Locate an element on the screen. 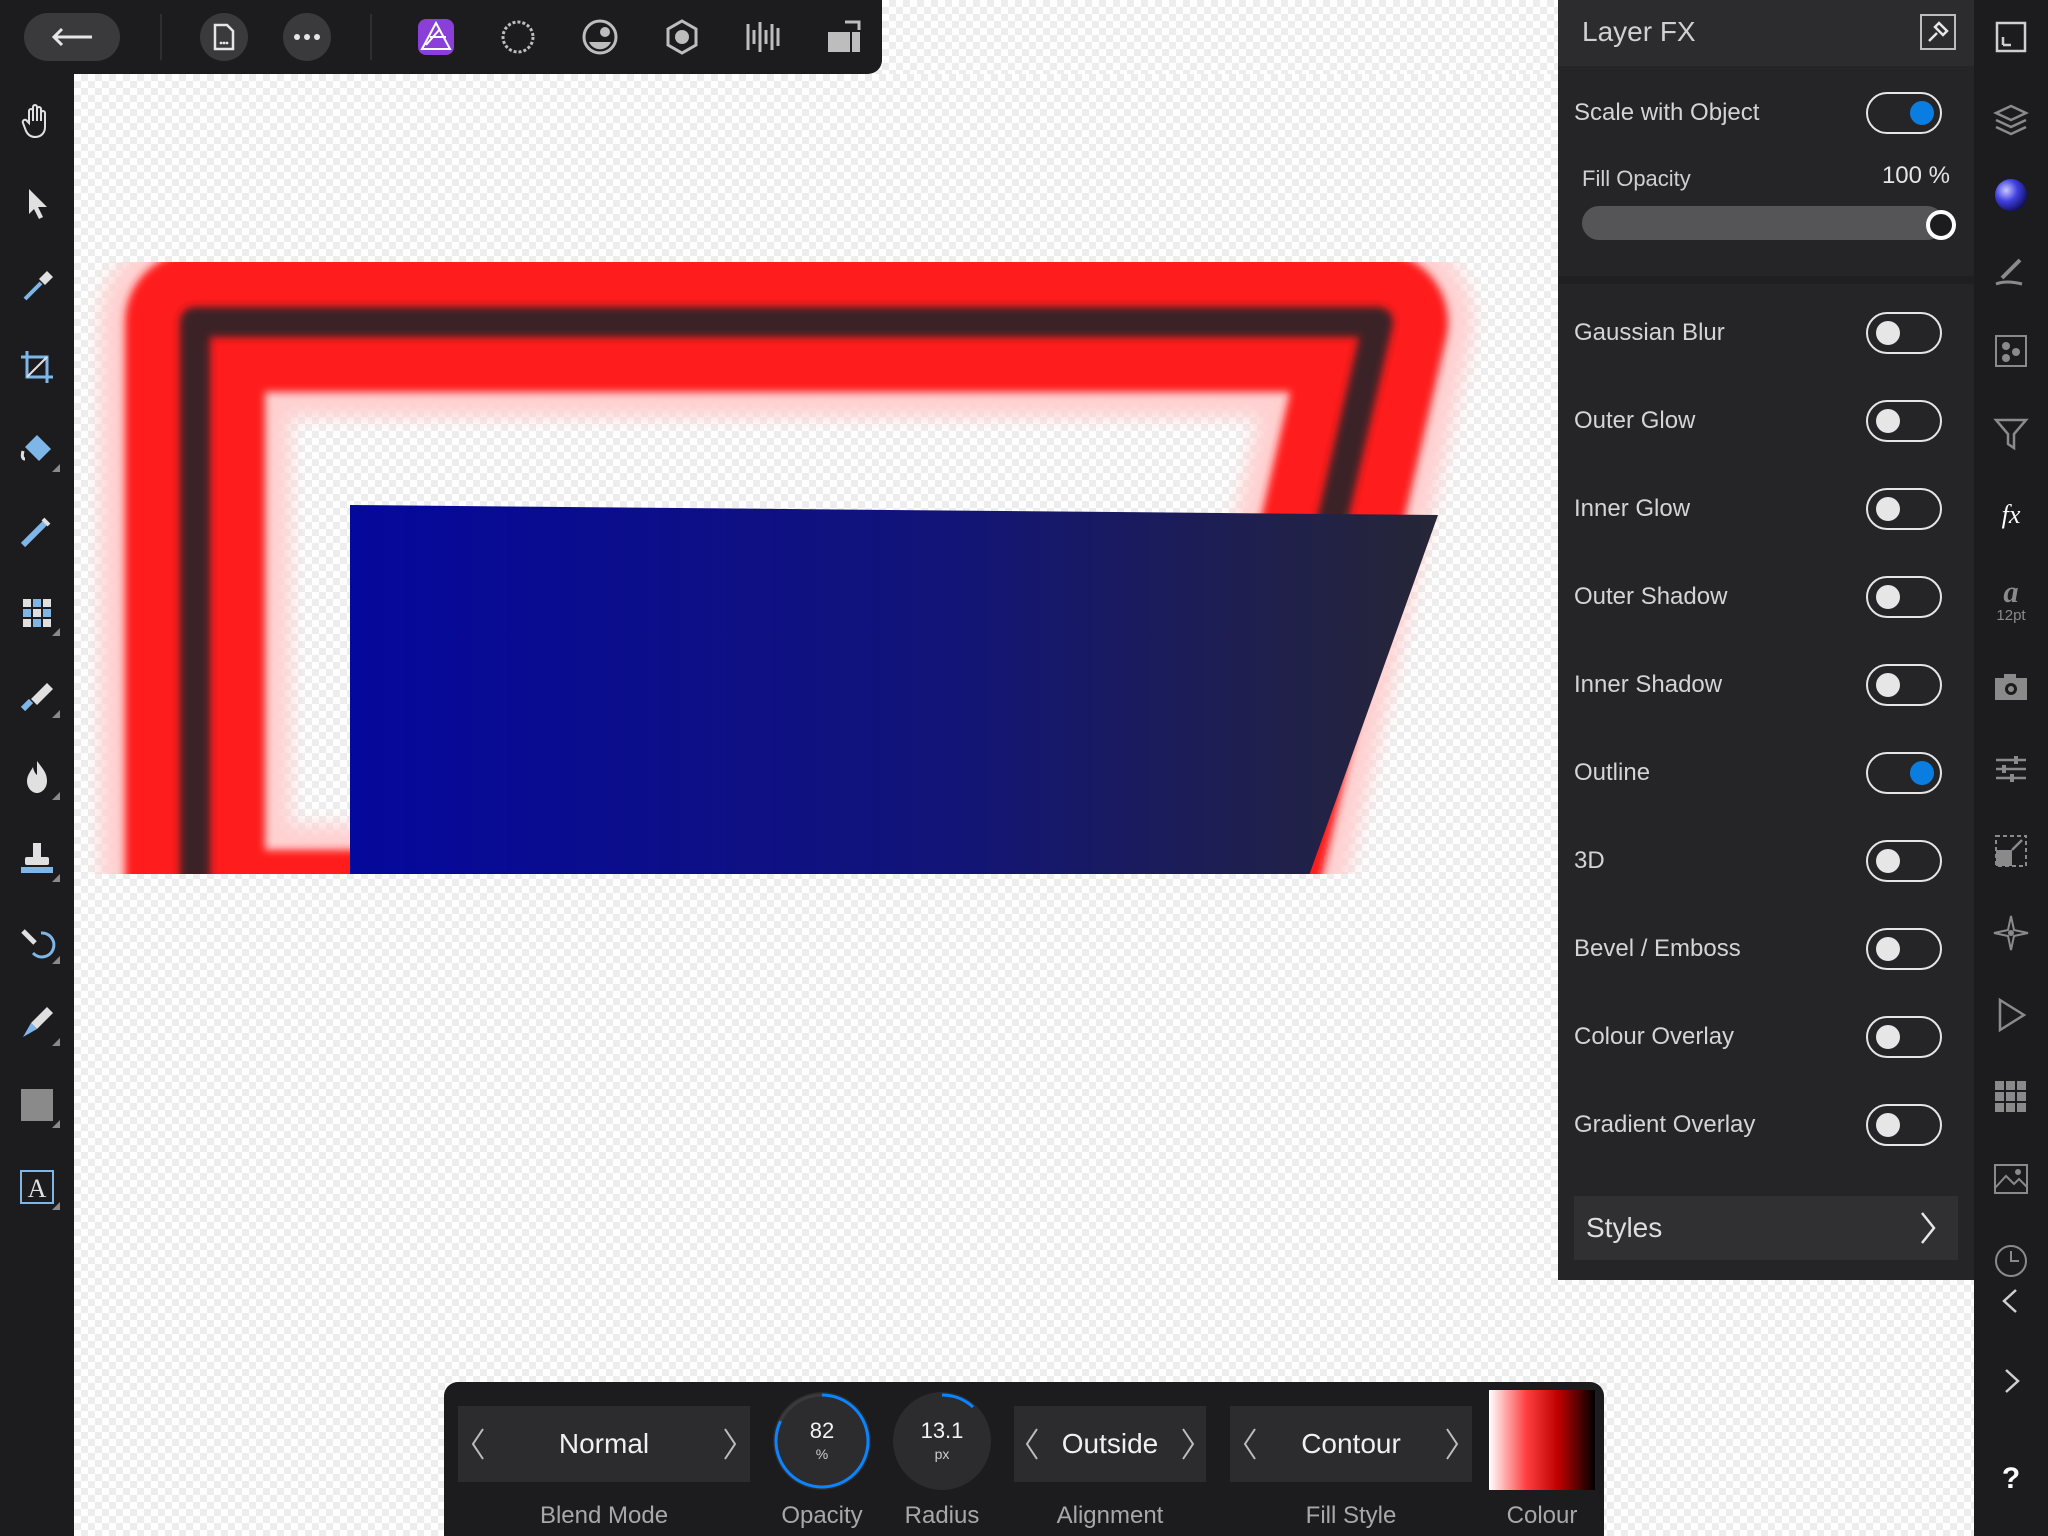 This screenshot has width=2048, height=1536. move-tool is located at coordinates (37, 203).